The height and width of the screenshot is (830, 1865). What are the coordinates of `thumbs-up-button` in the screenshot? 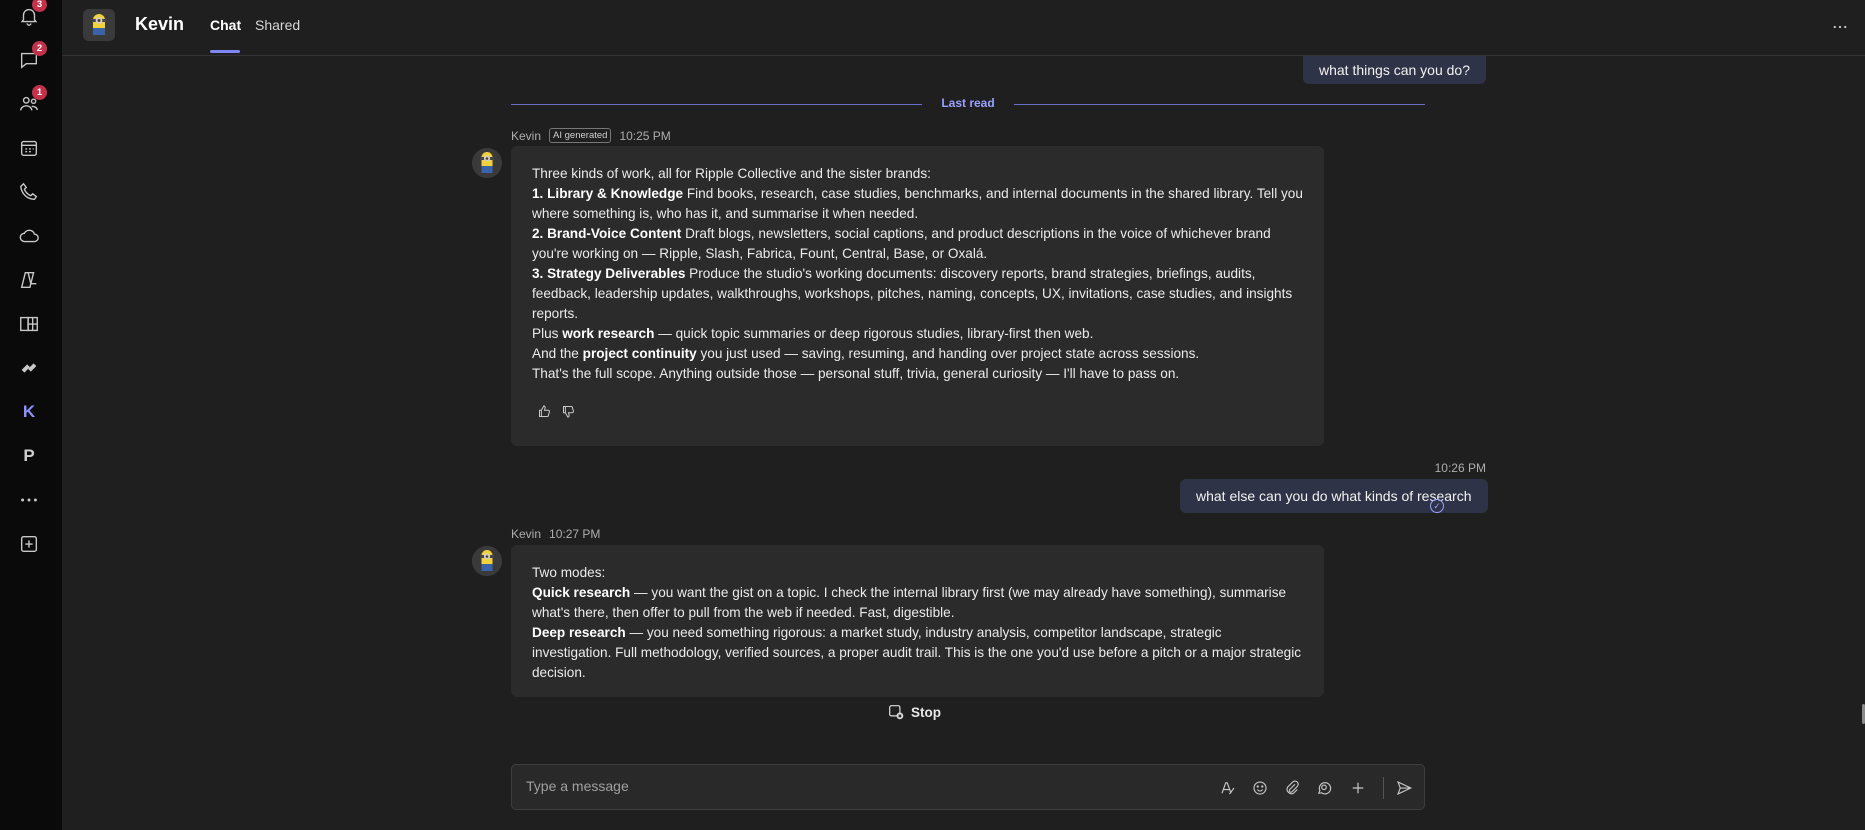 It's located at (544, 414).